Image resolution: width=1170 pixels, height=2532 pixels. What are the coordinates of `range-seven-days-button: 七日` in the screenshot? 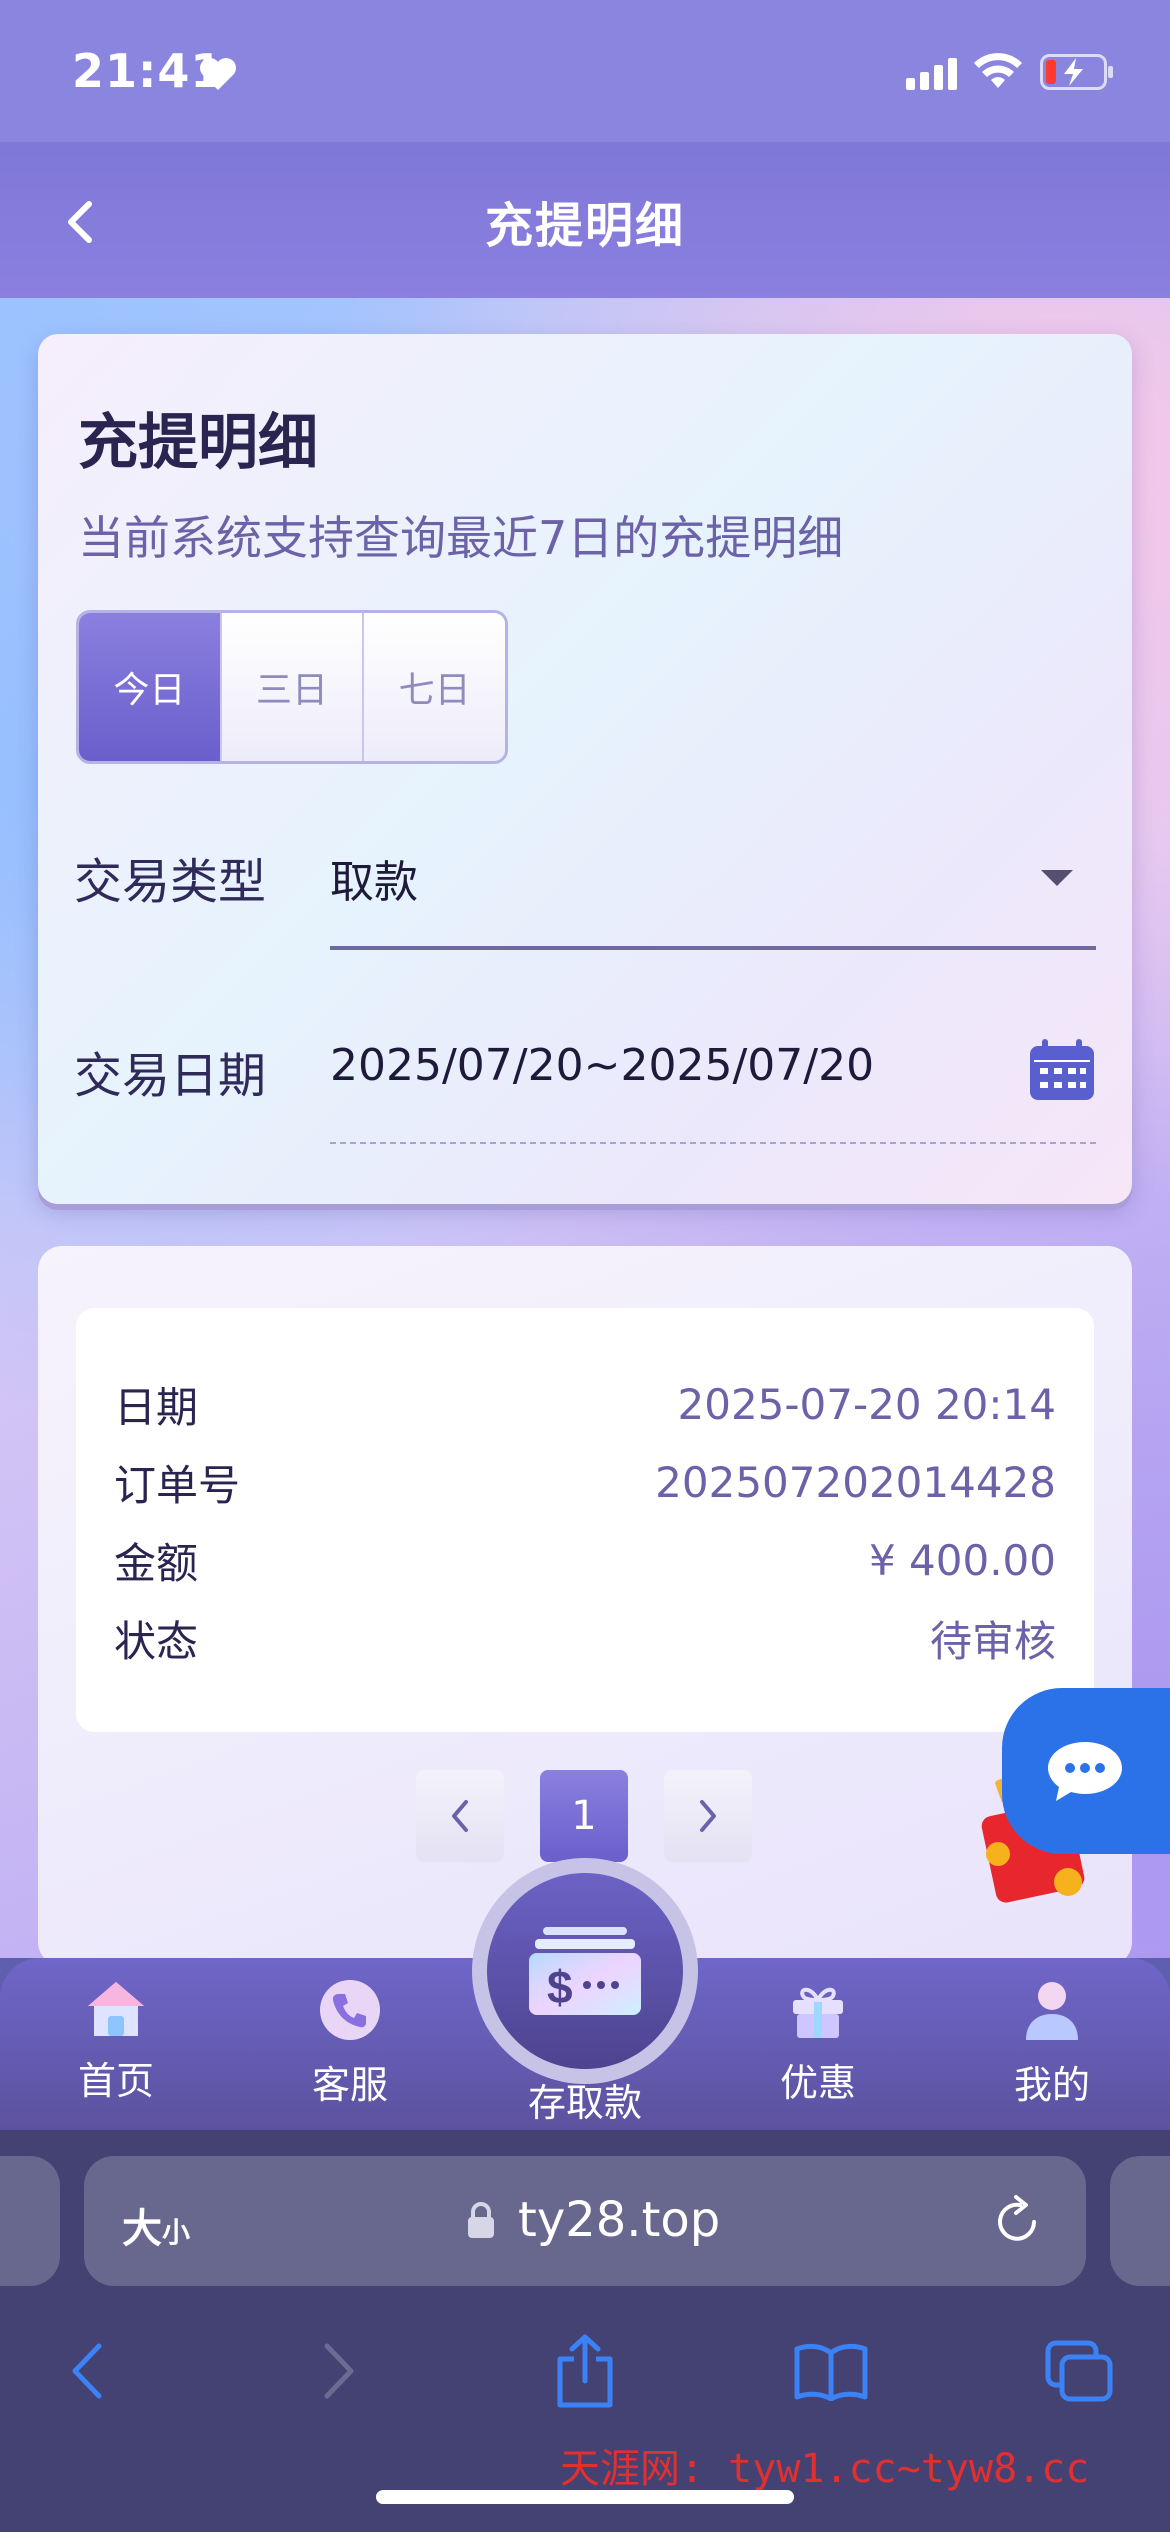 It's located at (434, 687).